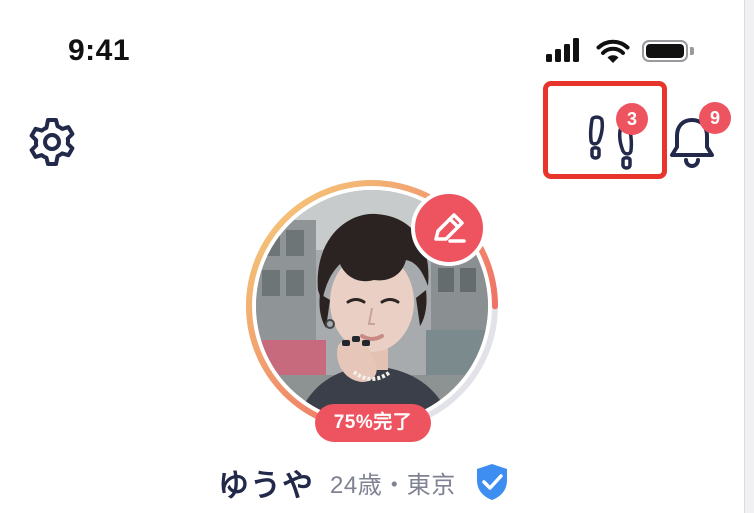  Describe the element at coordinates (665, 51) in the screenshot. I see `battery-icon` at that location.